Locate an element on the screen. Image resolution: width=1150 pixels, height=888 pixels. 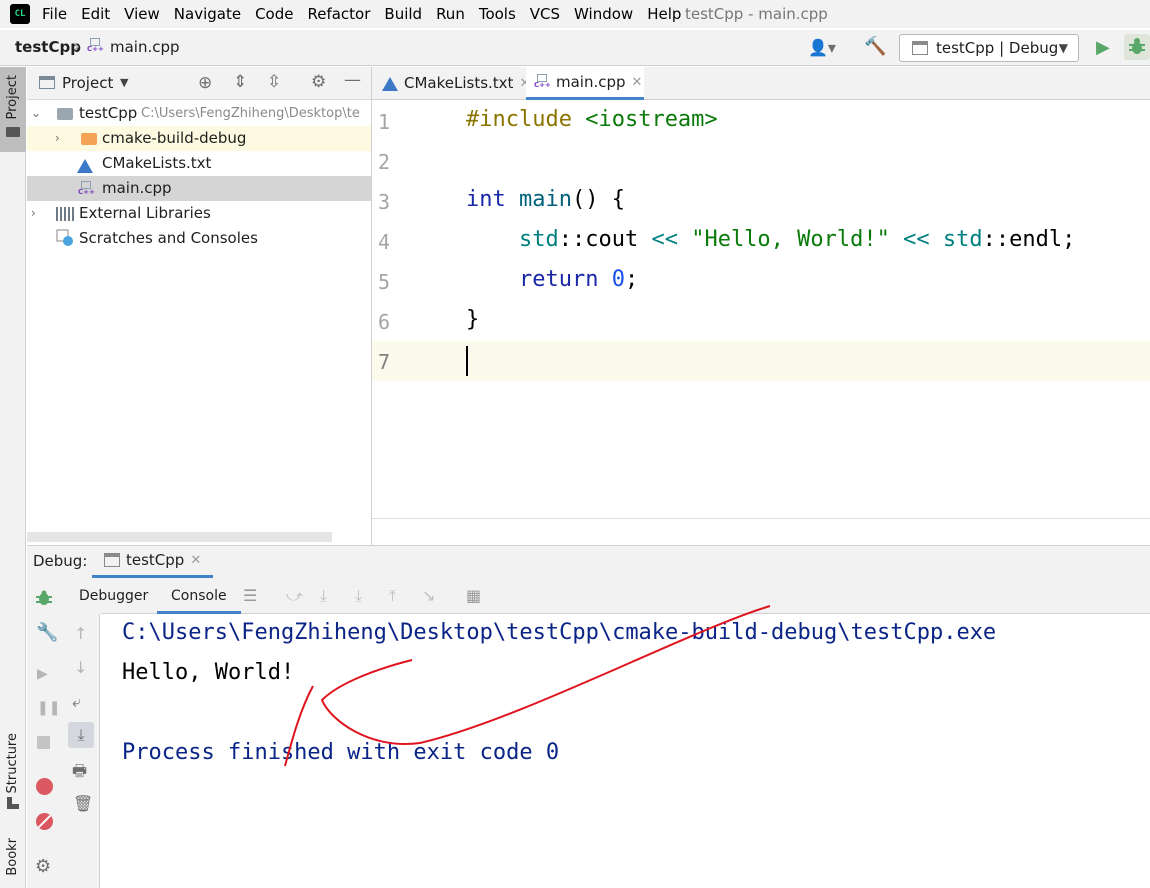
build-hammer-icon: 🔨 is located at coordinates (875, 46).